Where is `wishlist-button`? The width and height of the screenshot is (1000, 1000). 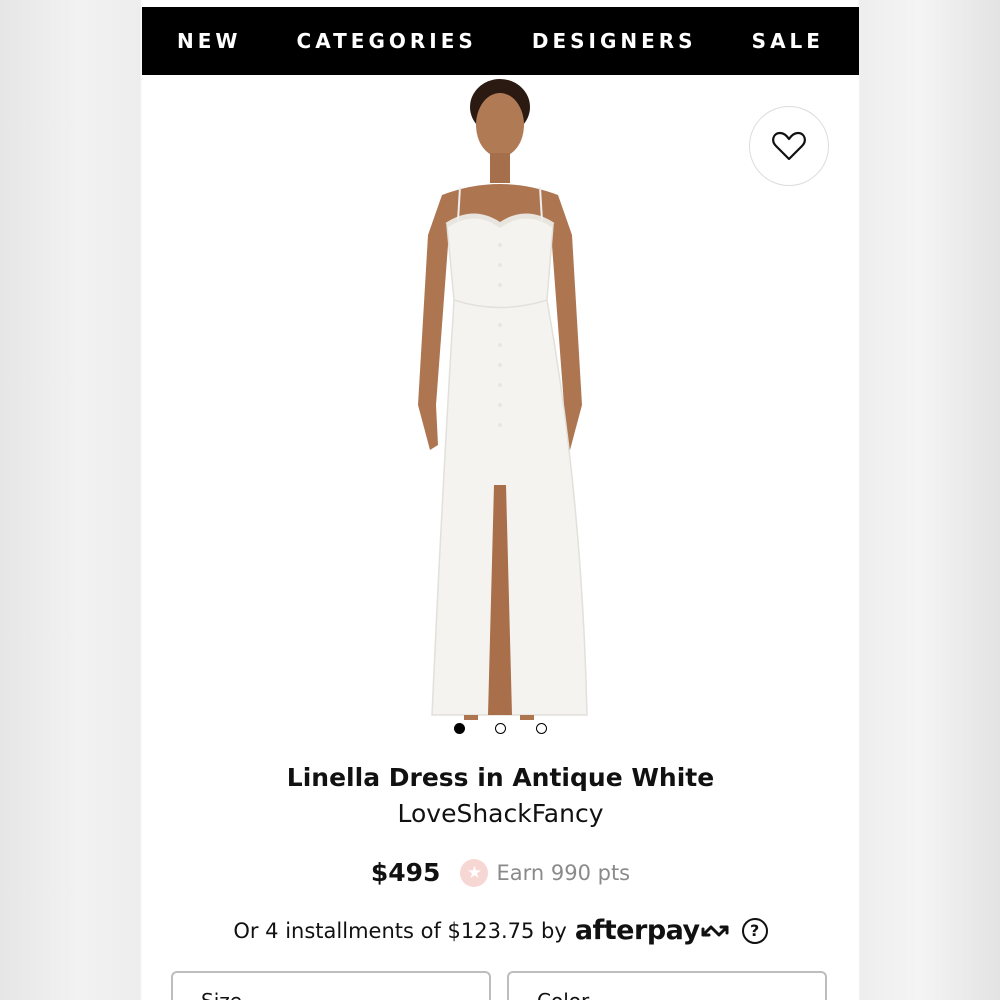 wishlist-button is located at coordinates (789, 146).